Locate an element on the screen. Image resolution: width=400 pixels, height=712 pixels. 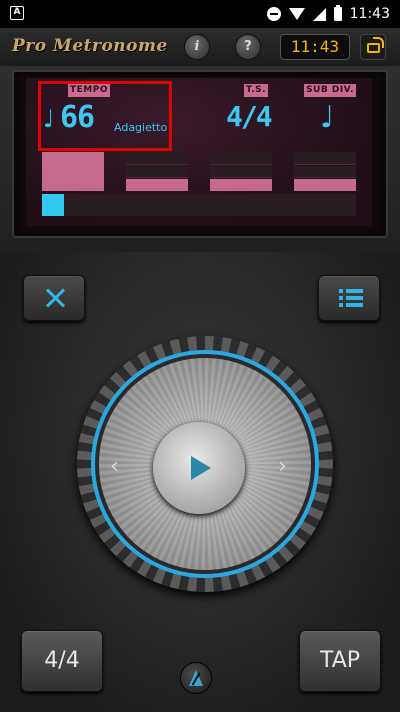
quarter-note-icon: ♩ is located at coordinates (49, 119).